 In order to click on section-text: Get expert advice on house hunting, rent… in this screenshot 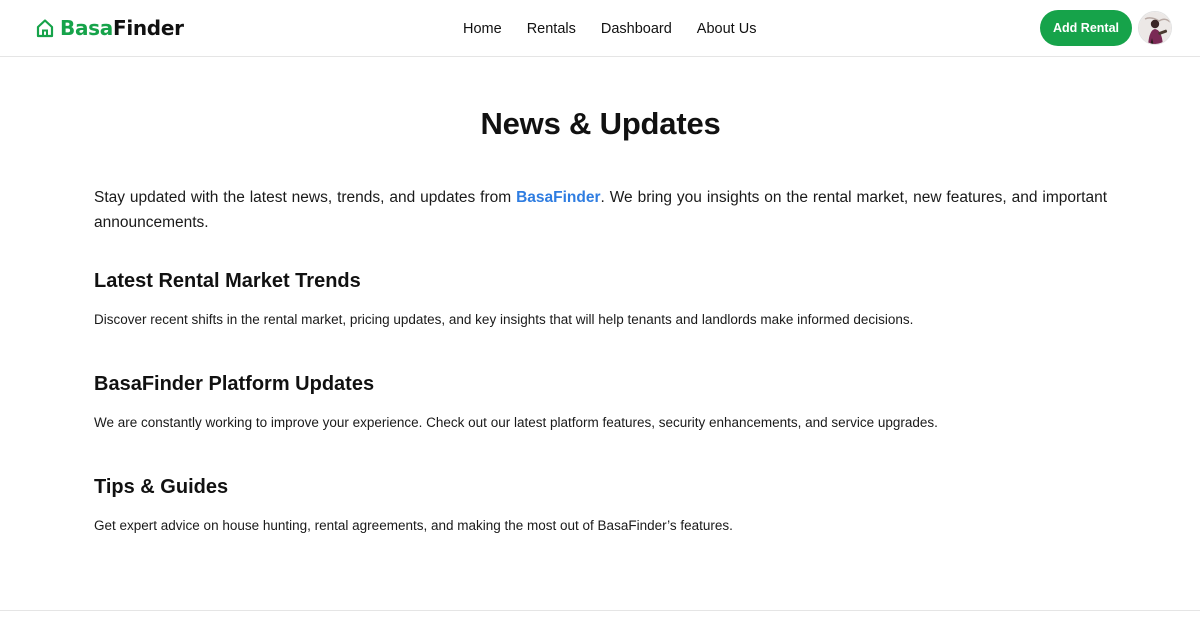, I will do `click(413, 525)`.